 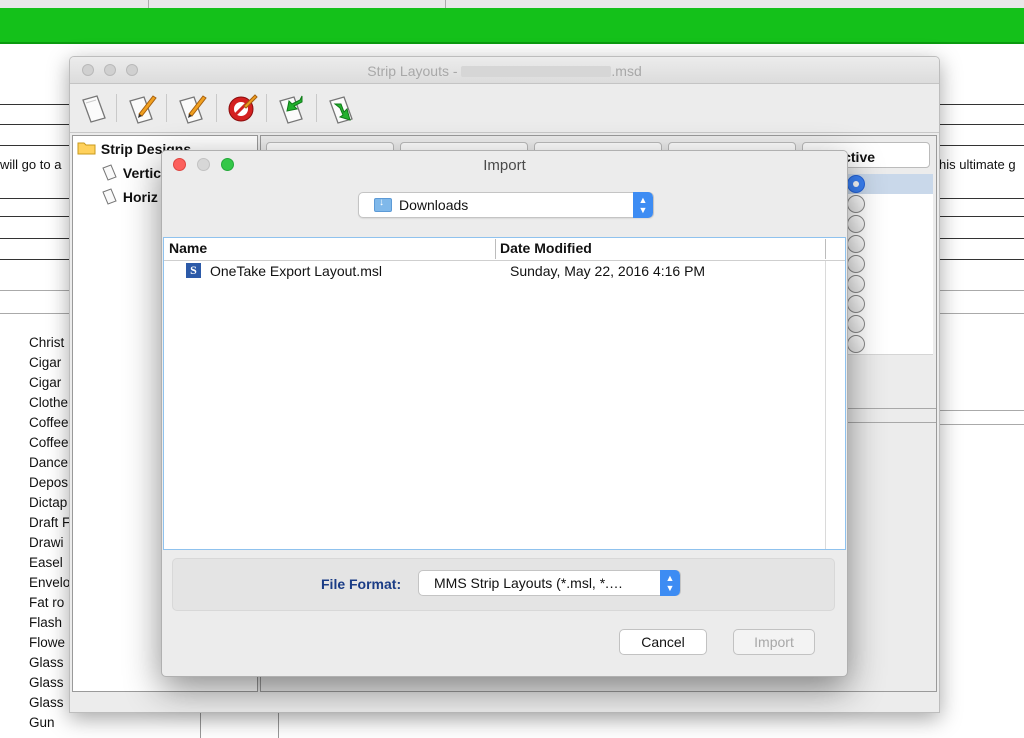 I want to click on window-title: Strip Layouts - .msd, so click(x=504, y=71).